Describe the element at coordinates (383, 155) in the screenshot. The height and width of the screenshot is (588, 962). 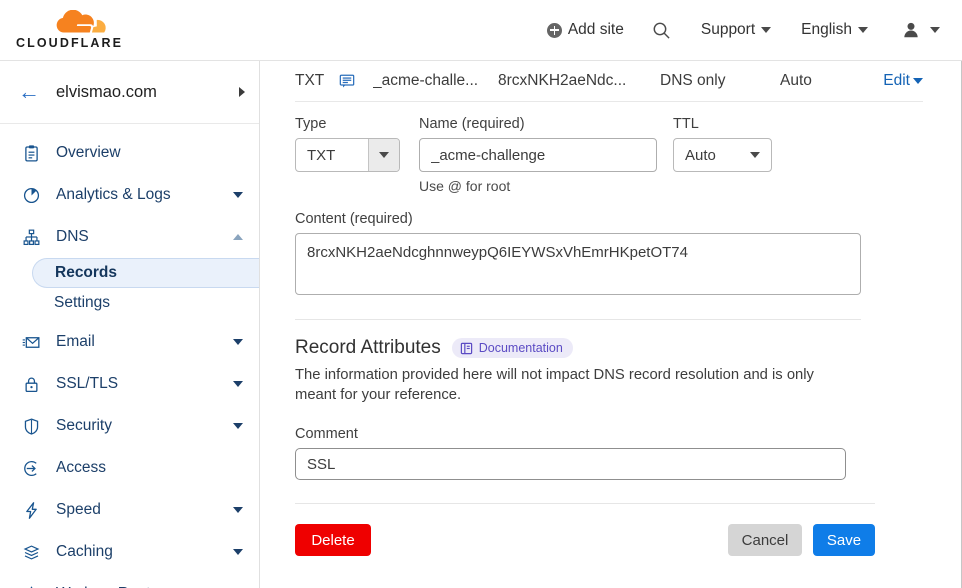
I see `type-select-toggle` at that location.